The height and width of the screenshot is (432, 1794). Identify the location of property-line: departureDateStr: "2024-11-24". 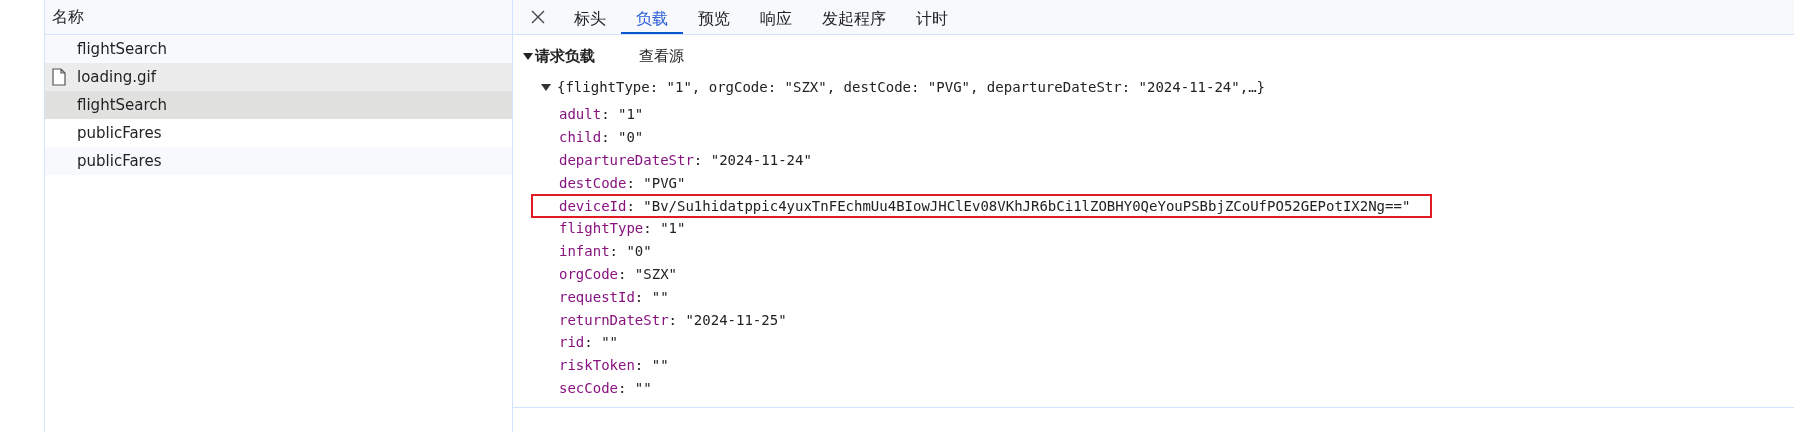
(685, 160).